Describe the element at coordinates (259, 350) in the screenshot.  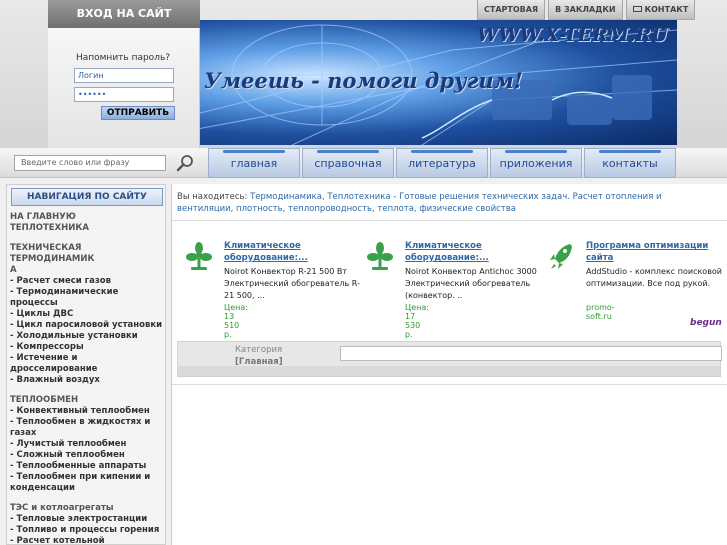
I see `category-label: Категория` at that location.